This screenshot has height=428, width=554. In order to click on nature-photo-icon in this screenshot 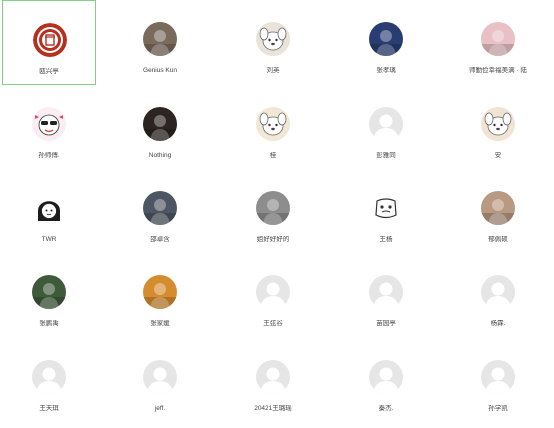, I will do `click(49, 292)`.